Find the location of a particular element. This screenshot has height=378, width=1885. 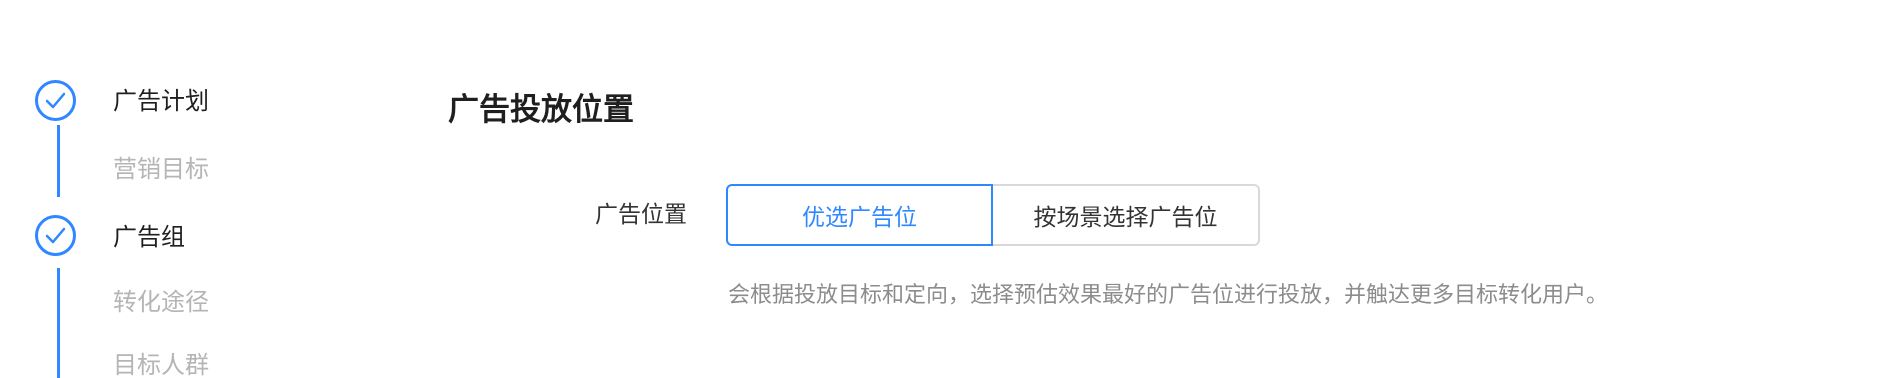

step-marketing-goal: 营销目标 is located at coordinates (161, 169).